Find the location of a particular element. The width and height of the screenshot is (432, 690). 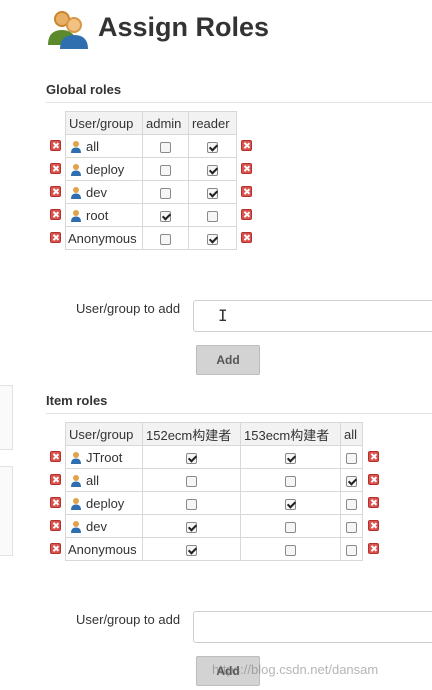

add-user-button: Add is located at coordinates (228, 360).